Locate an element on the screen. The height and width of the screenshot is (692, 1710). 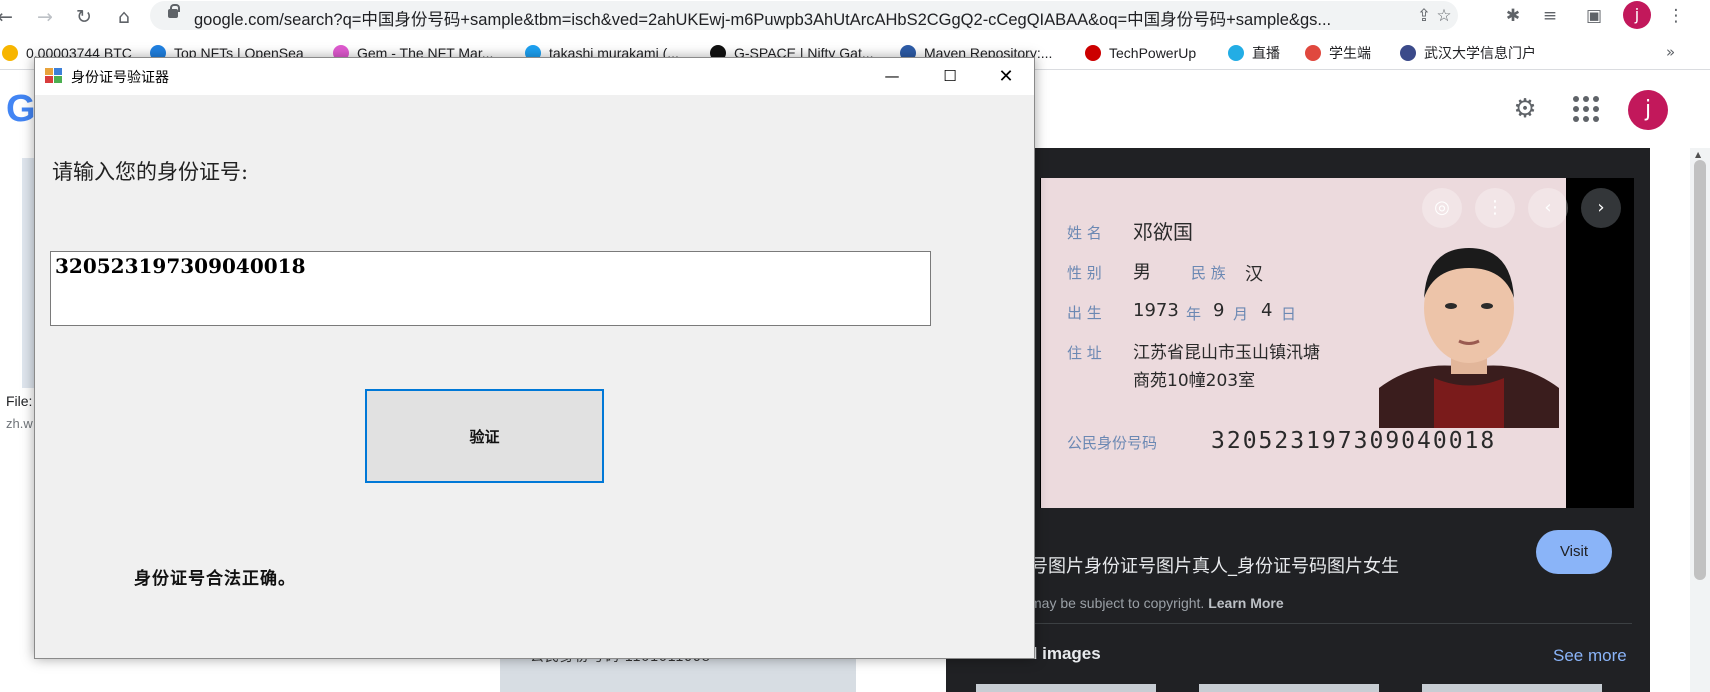
window-titlebar: 身份证号验证器 — ☐ ✕ is located at coordinates (534, 76).